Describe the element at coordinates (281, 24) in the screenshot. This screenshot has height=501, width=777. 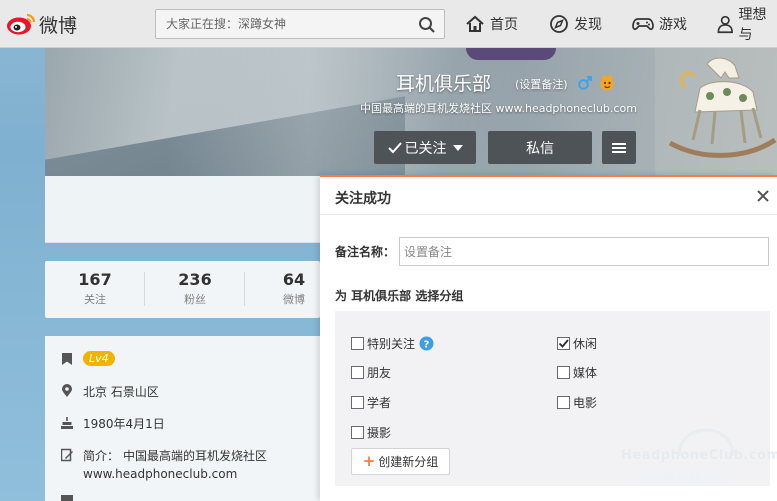
I see `search-input` at that location.